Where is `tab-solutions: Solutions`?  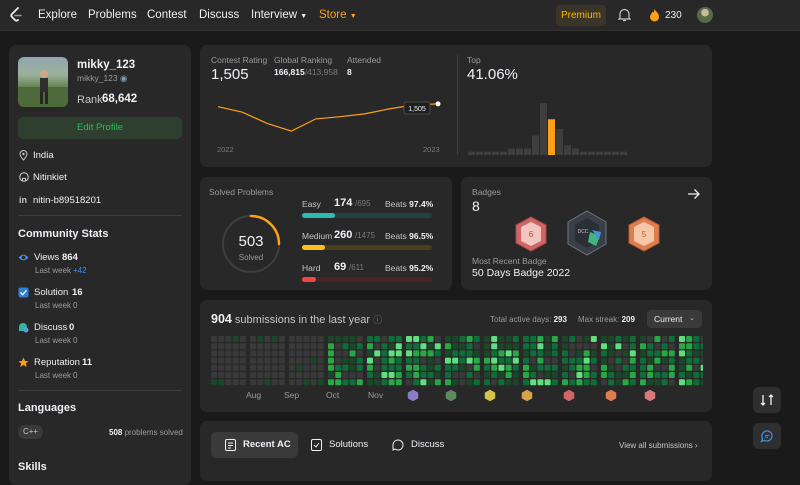
tab-solutions: Solutions is located at coordinates (348, 445).